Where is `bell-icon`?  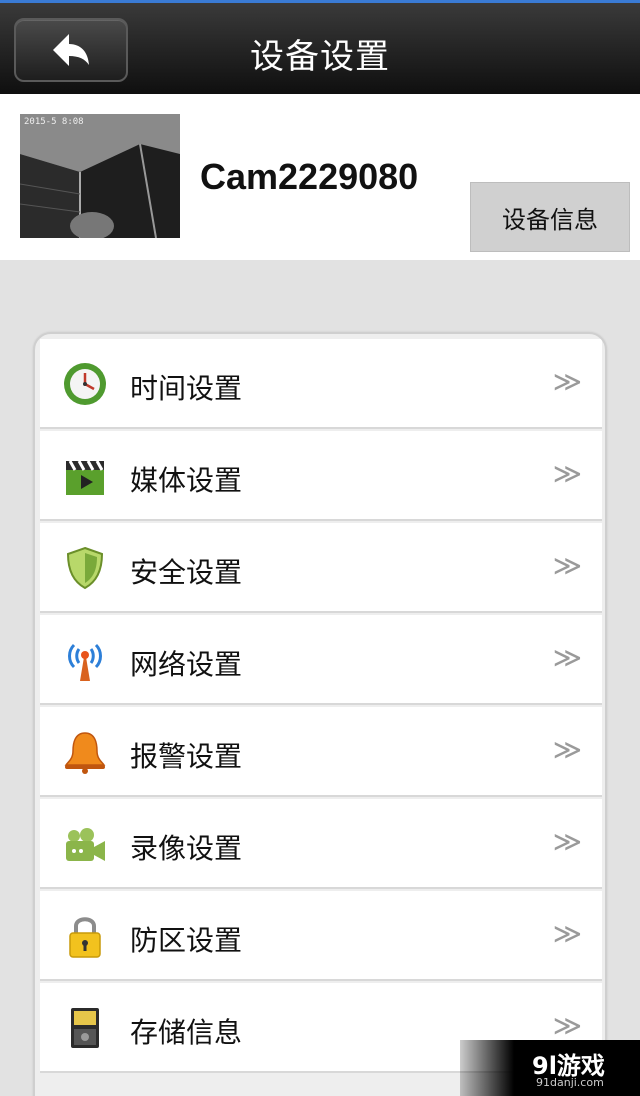 bell-icon is located at coordinates (85, 753).